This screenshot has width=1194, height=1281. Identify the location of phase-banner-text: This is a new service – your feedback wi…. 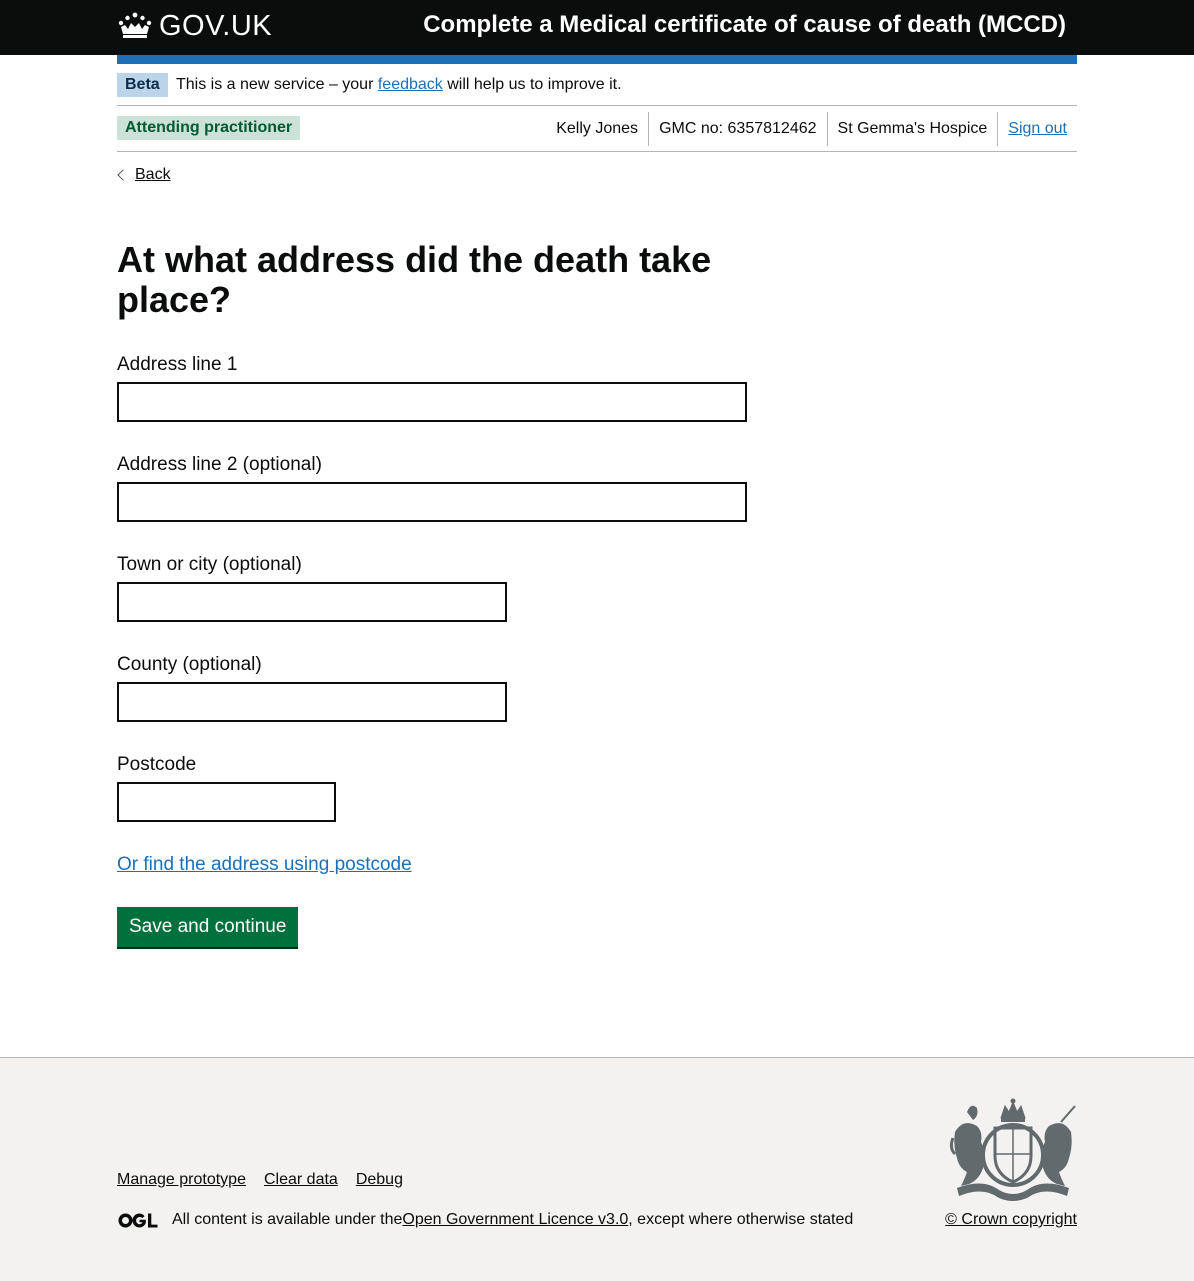
(399, 85).